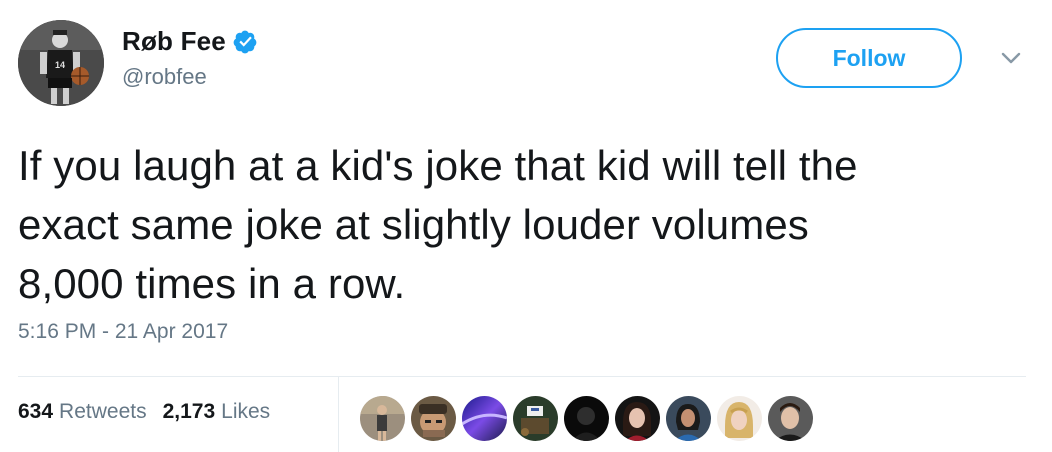  What do you see at coordinates (103, 411) in the screenshot?
I see `retweets-label: Retweets` at bounding box center [103, 411].